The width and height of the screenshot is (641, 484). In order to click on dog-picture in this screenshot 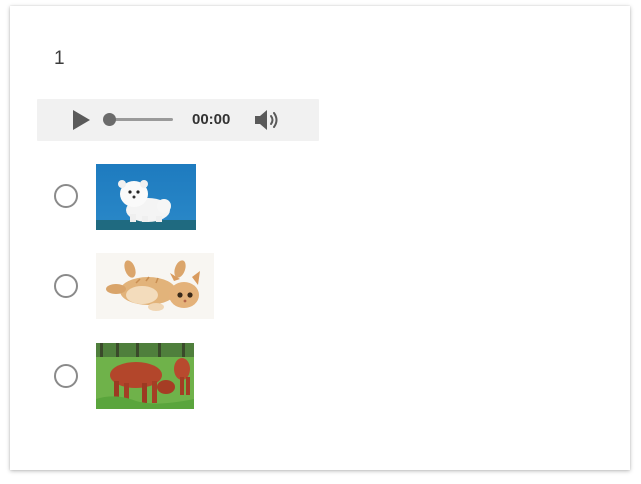, I will do `click(146, 197)`.